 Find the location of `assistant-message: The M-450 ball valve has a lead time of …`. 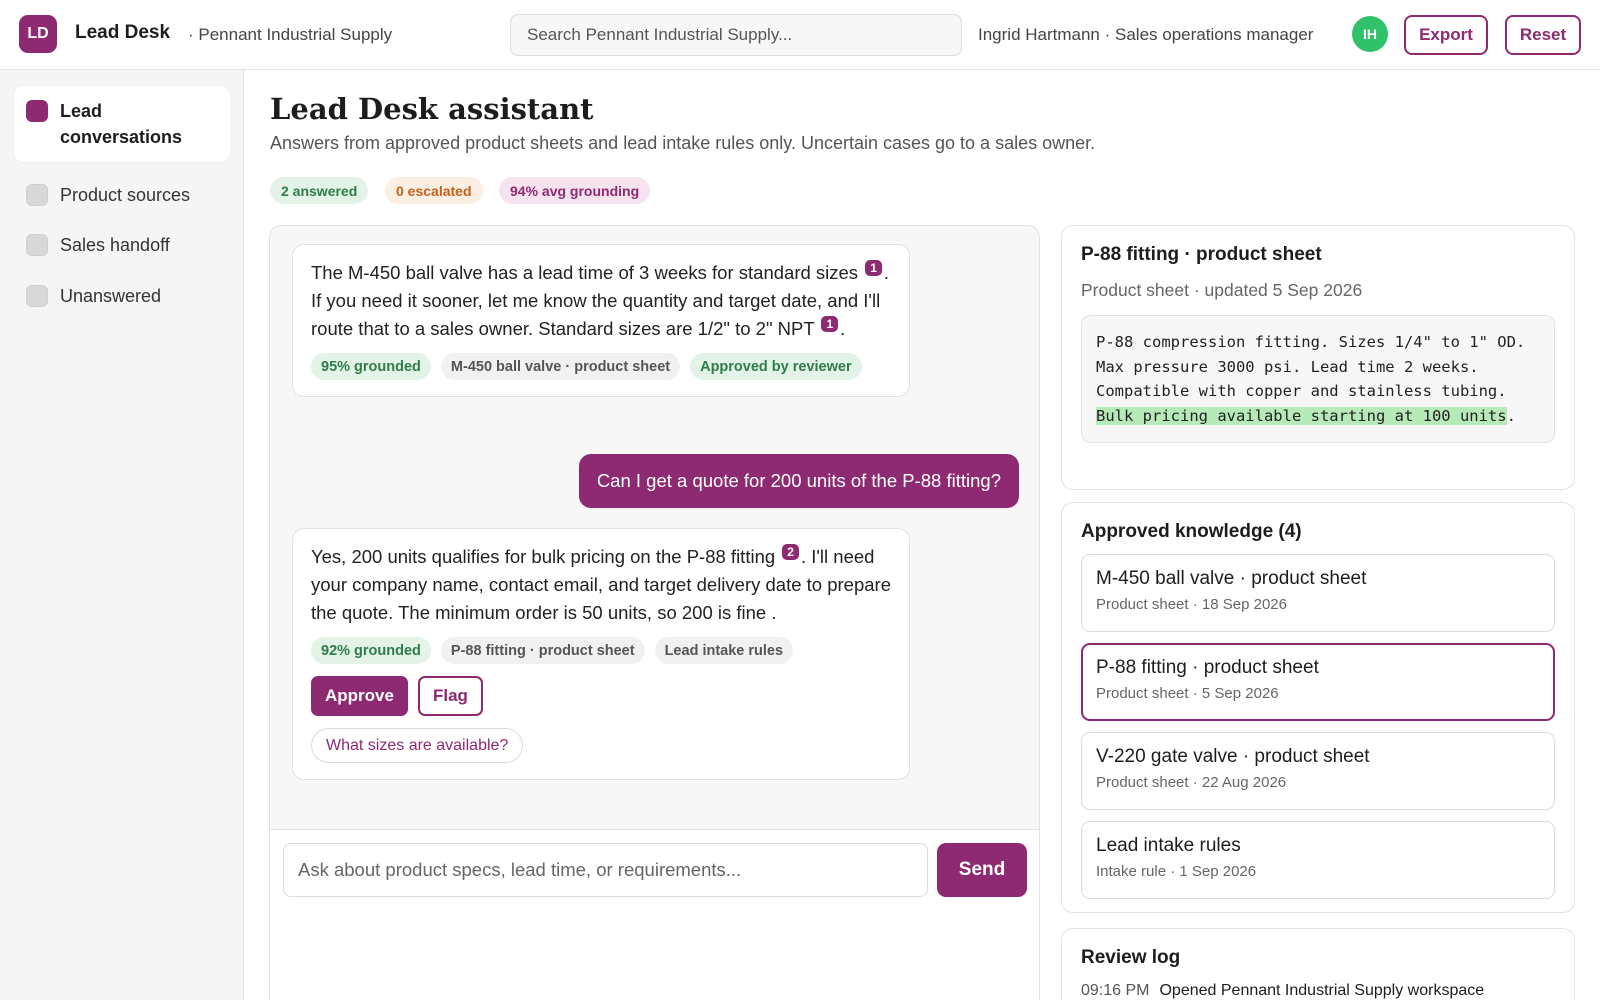

assistant-message: The M-450 ball valve has a lead time of … is located at coordinates (601, 320).